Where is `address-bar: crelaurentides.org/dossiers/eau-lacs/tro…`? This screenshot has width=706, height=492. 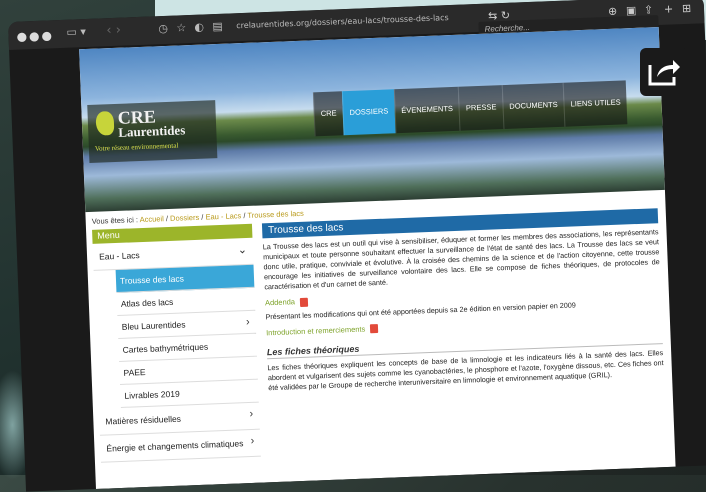
address-bar: crelaurentides.org/dossiers/eau-lacs/tro… is located at coordinates (342, 21).